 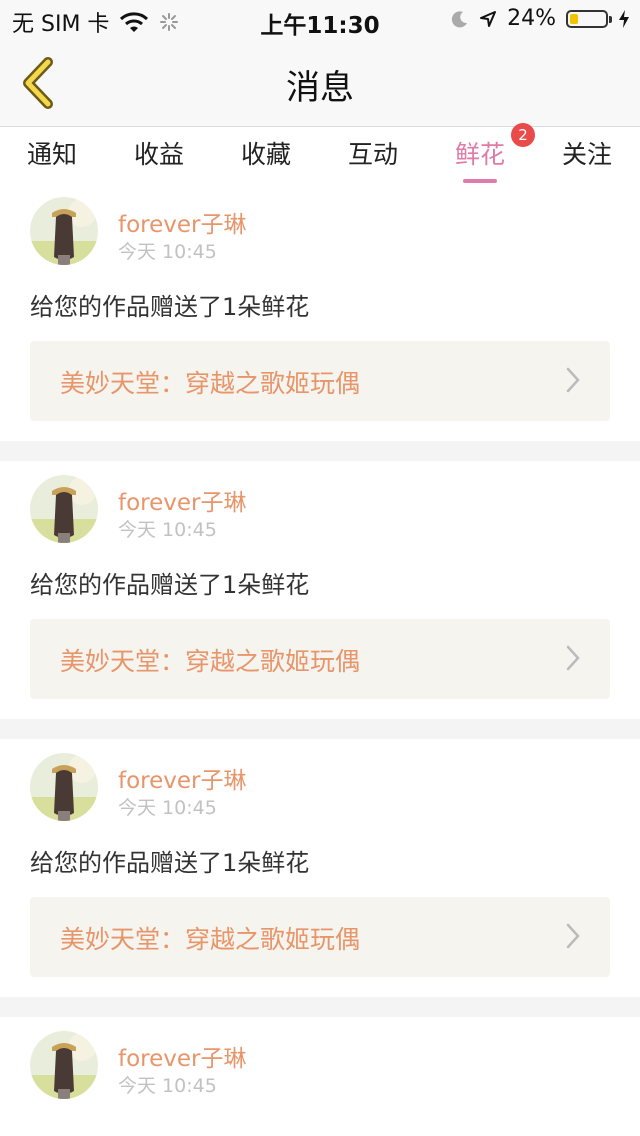 What do you see at coordinates (320, 1058) in the screenshot?
I see `message-card: forever子琳 今天 10:45` at bounding box center [320, 1058].